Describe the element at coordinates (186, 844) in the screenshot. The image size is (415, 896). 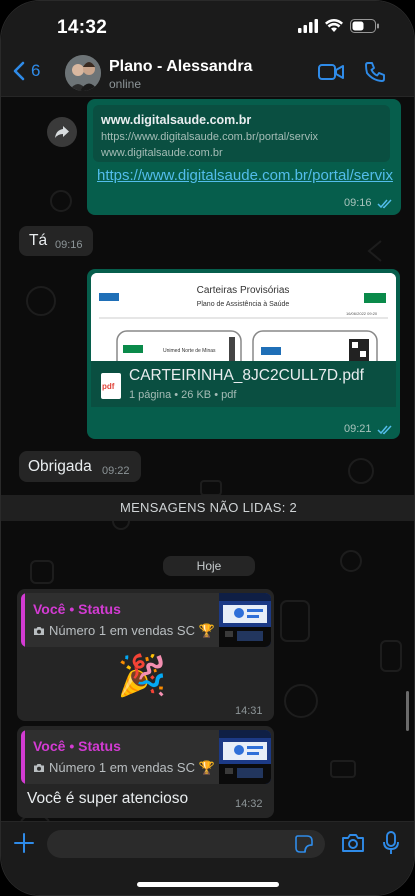
I see `message-input` at that location.